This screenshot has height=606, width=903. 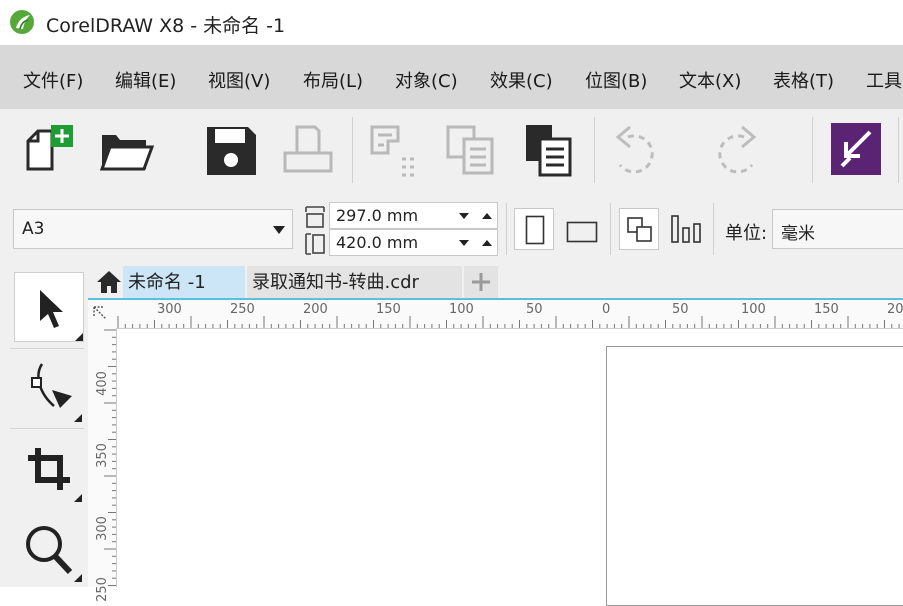 I want to click on undo-icon, so click(x=635, y=150).